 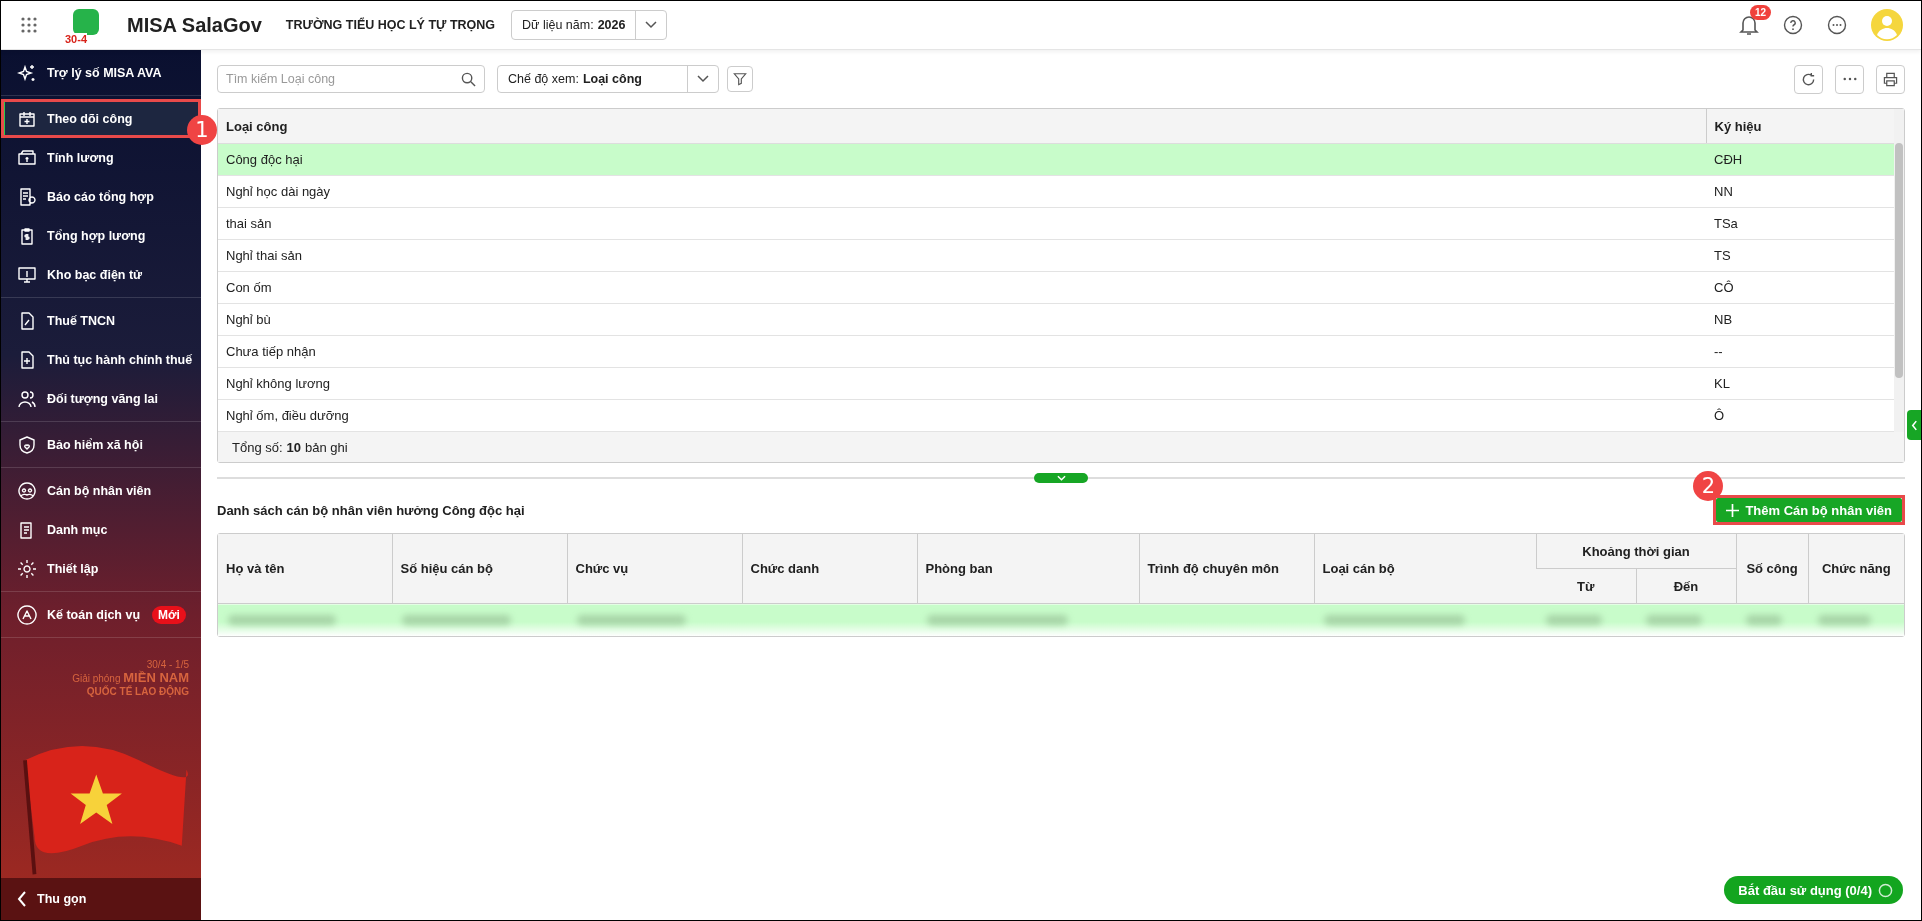 I want to click on column-group-header: Khoảng thời gian, so click(x=1636, y=551).